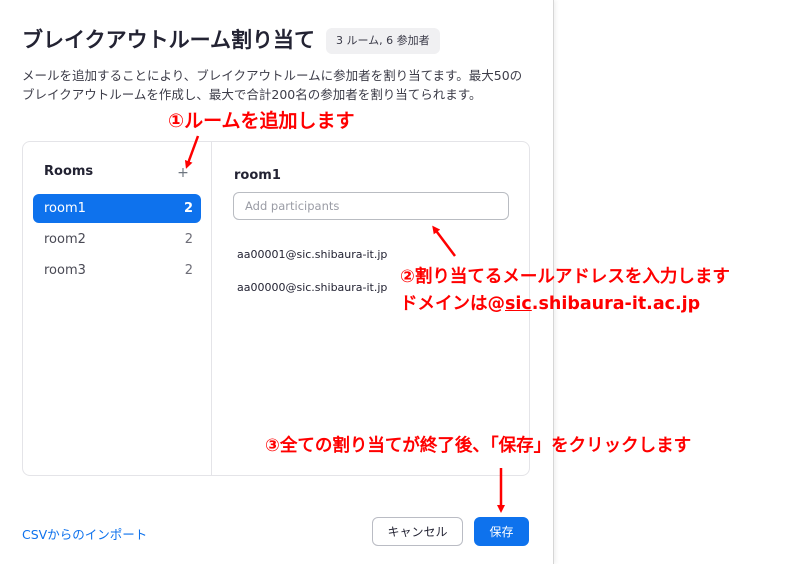  I want to click on domain-prefix: ドメインは@, so click(452, 304).